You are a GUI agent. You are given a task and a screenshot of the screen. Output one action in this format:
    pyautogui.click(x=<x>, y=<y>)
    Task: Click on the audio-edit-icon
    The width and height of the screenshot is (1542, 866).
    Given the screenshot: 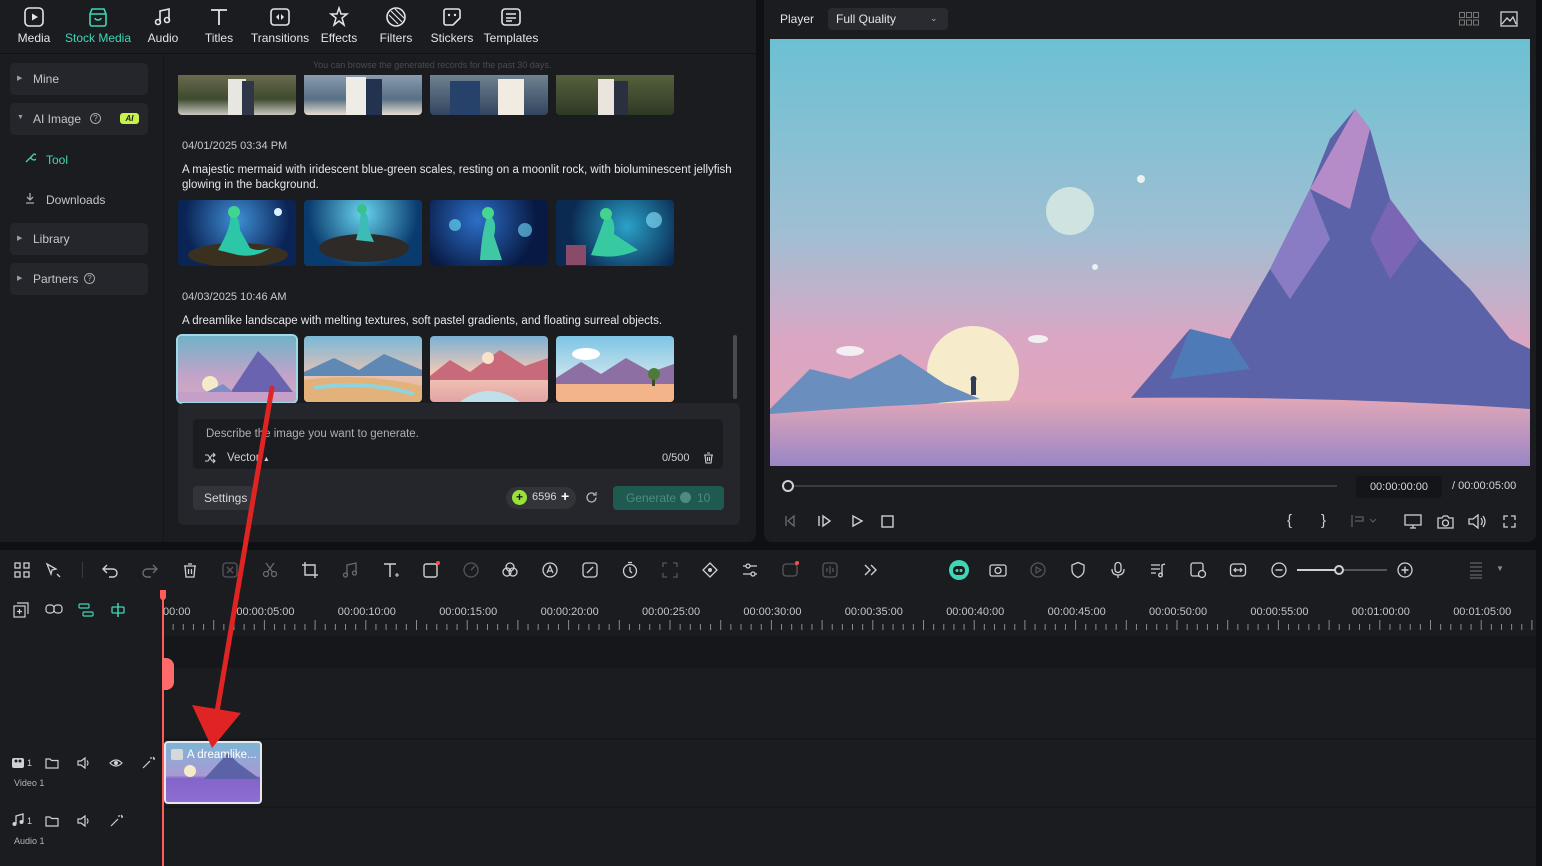 What is the action you would take?
    pyautogui.click(x=350, y=570)
    